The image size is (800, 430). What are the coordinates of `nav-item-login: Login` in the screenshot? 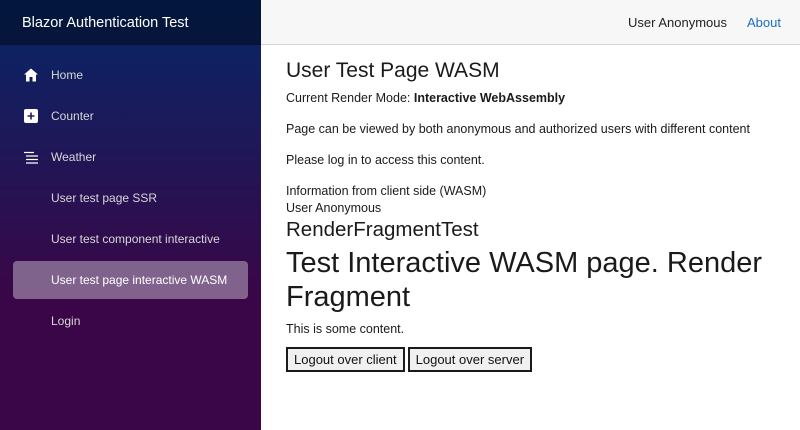 It's located at (130, 321).